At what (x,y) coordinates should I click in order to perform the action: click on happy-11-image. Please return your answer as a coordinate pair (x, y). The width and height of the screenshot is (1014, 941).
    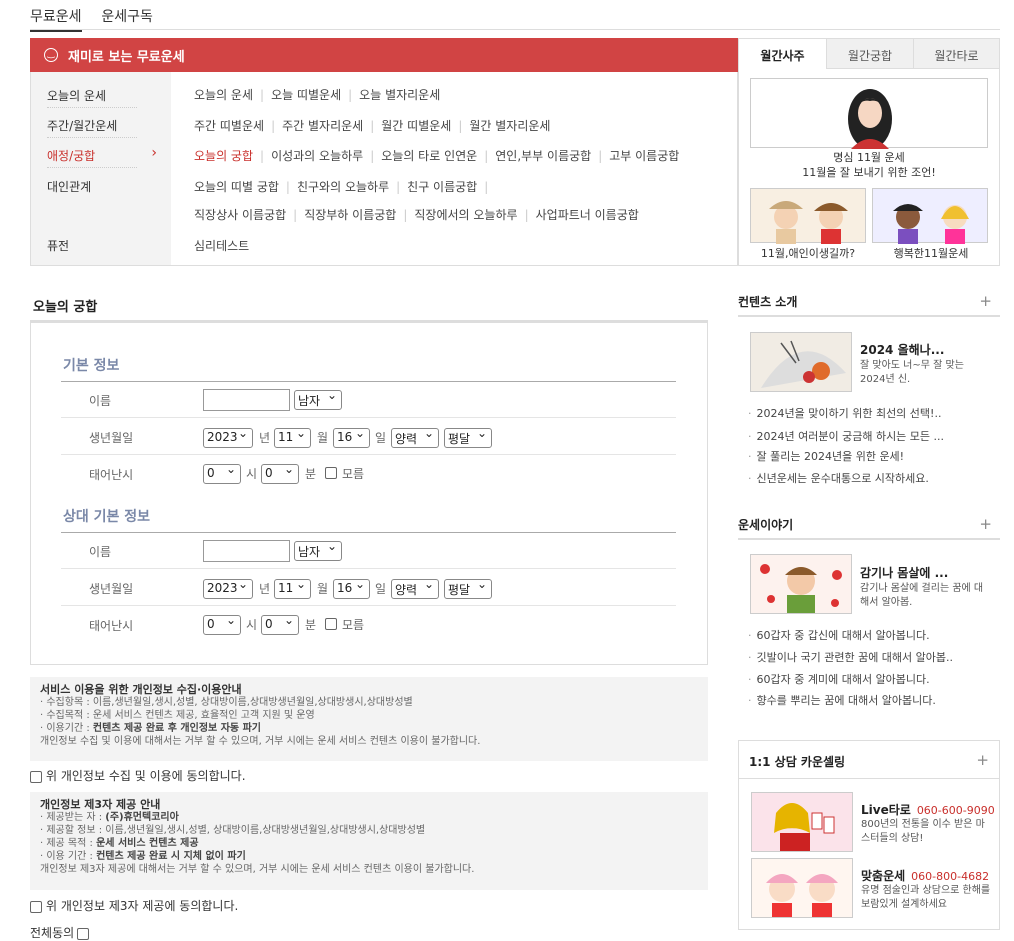
    Looking at the image, I should click on (930, 216).